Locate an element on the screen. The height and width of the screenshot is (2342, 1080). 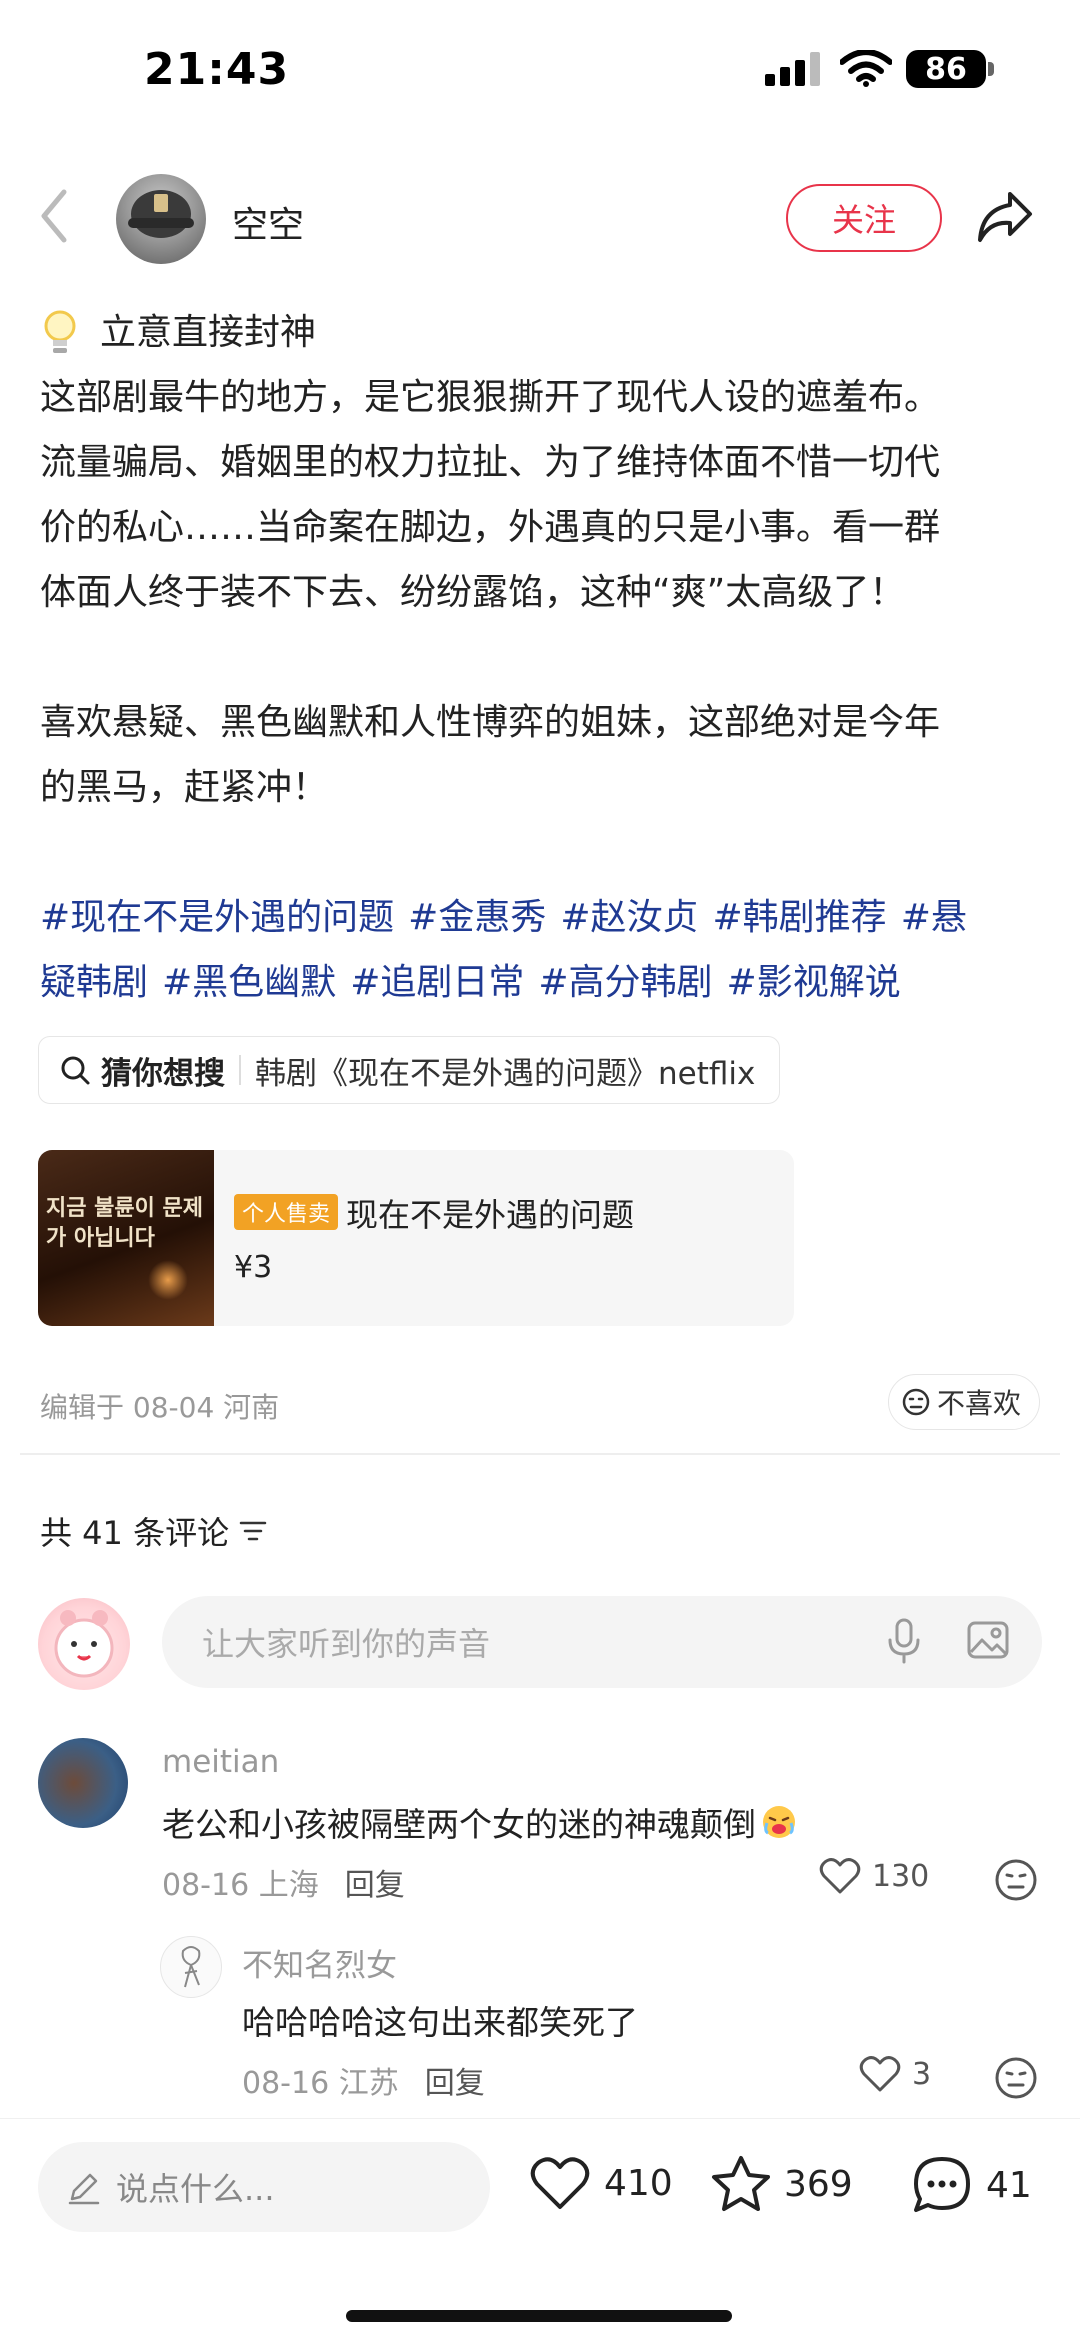
my-avatar is located at coordinates (84, 1644).